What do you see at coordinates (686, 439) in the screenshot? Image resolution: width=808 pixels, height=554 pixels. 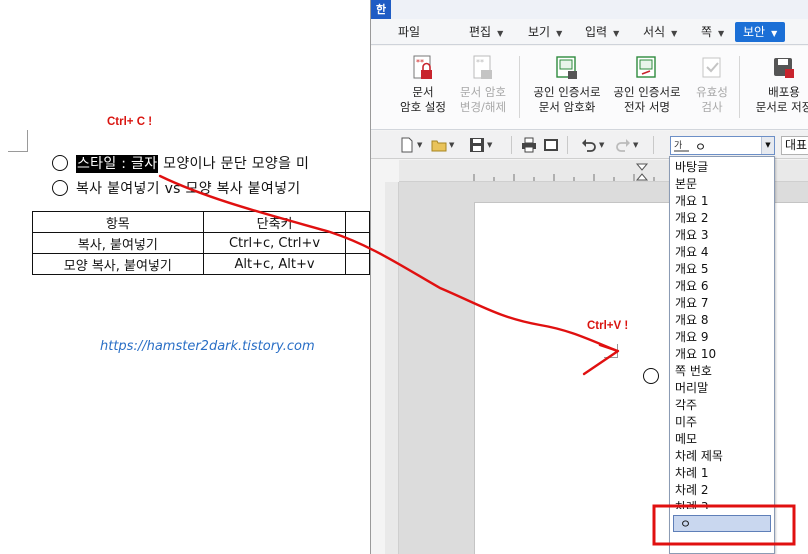 I see `style-list-item: 메모` at bounding box center [686, 439].